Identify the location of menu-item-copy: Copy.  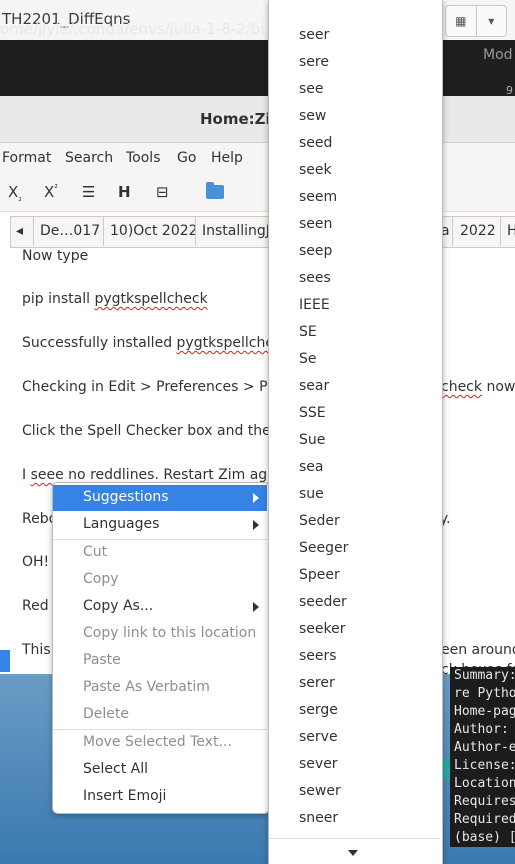
(160, 580).